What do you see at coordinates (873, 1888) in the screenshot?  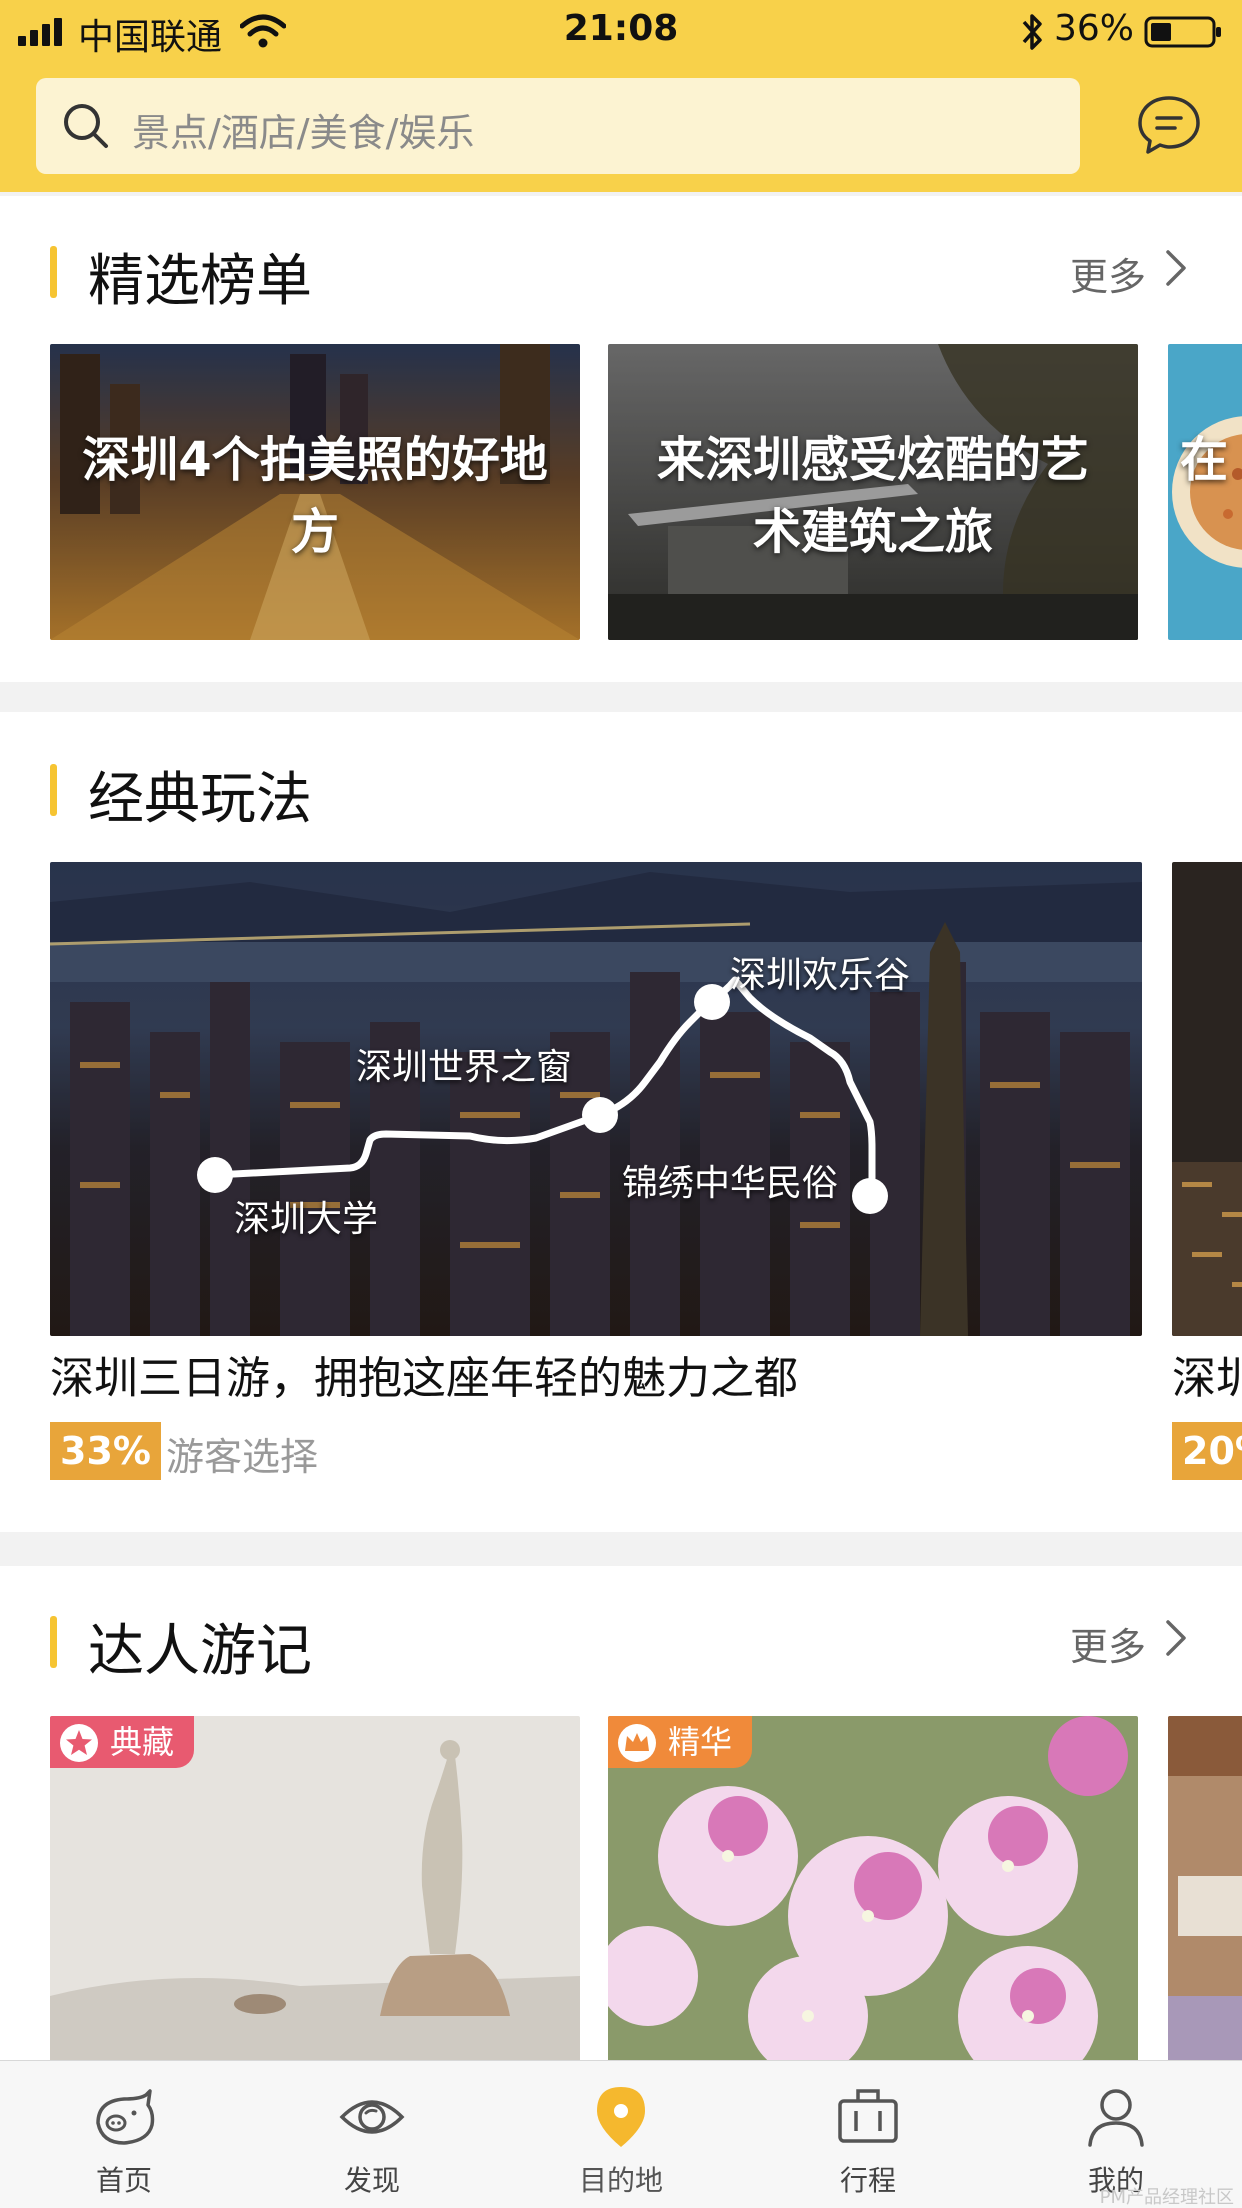 I see `travelogue-card: 精华` at bounding box center [873, 1888].